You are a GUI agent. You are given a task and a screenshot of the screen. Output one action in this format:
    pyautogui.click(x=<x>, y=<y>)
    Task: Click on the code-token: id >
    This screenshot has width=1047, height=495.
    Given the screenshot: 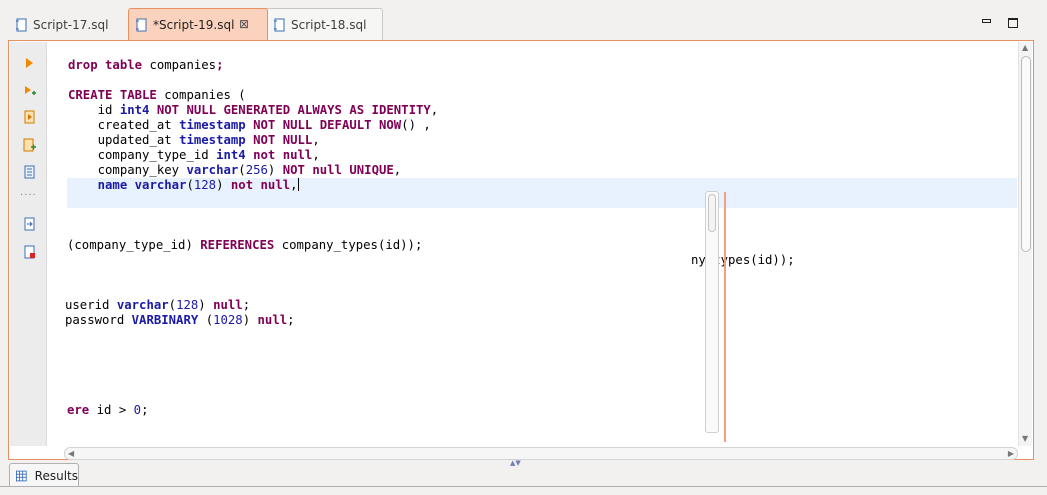 What is the action you would take?
    pyautogui.click(x=115, y=410)
    